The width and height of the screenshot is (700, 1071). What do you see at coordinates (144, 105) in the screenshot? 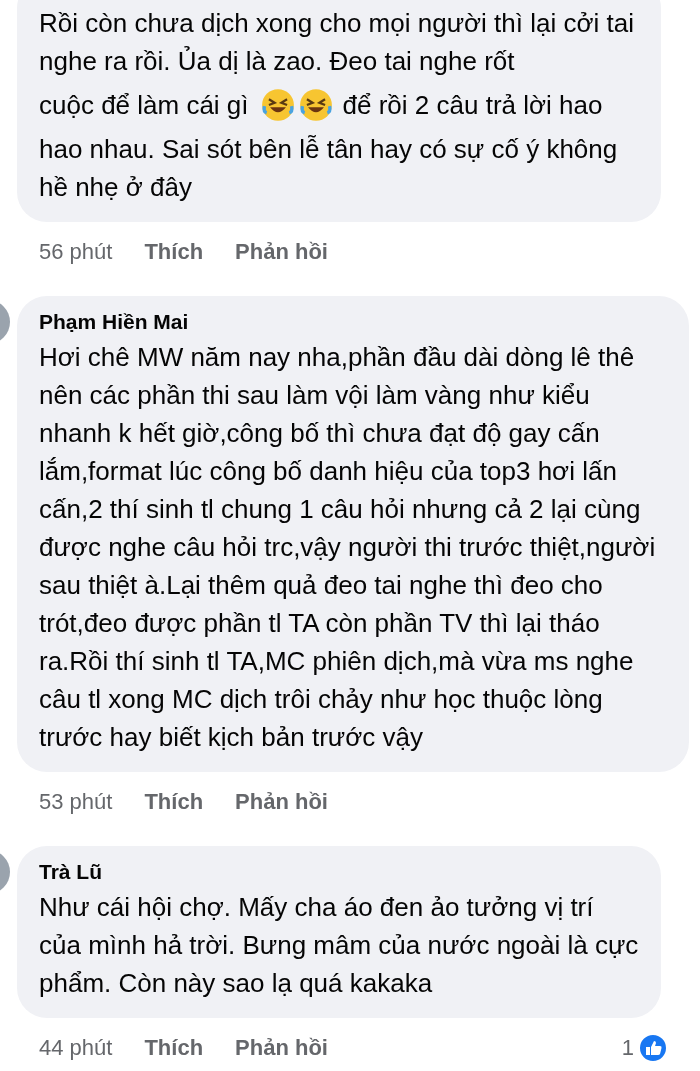
I see `comment-text: cuộc để làm cái gì` at bounding box center [144, 105].